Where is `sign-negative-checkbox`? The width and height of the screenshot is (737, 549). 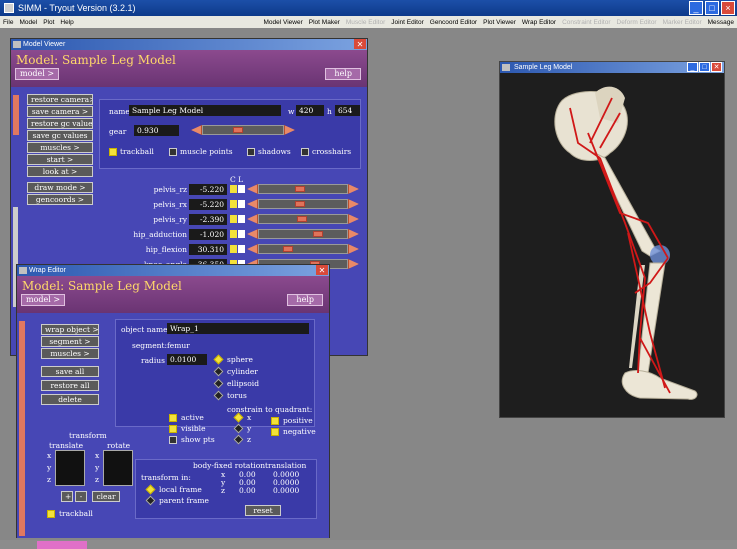 sign-negative-checkbox is located at coordinates (275, 432).